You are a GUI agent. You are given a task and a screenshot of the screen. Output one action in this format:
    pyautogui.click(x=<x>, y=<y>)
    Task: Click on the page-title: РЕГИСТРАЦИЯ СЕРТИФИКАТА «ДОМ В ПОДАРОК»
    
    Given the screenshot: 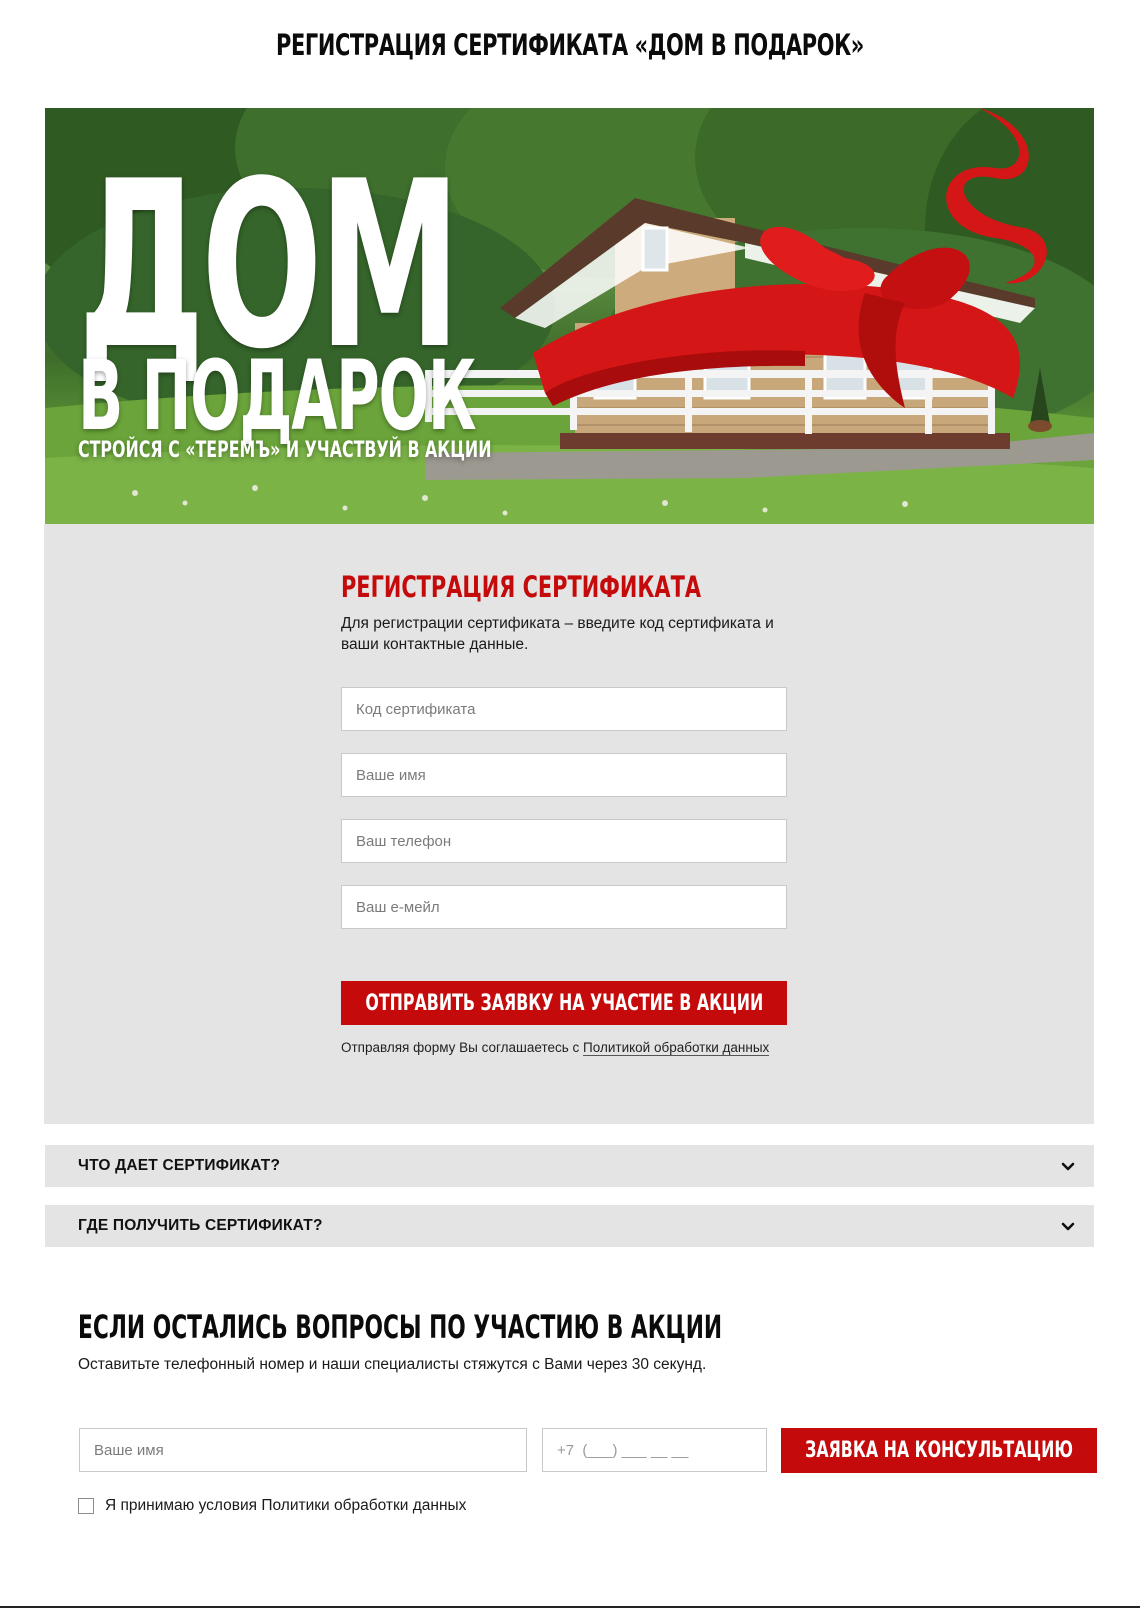 What is the action you would take?
    pyautogui.click(x=570, y=45)
    